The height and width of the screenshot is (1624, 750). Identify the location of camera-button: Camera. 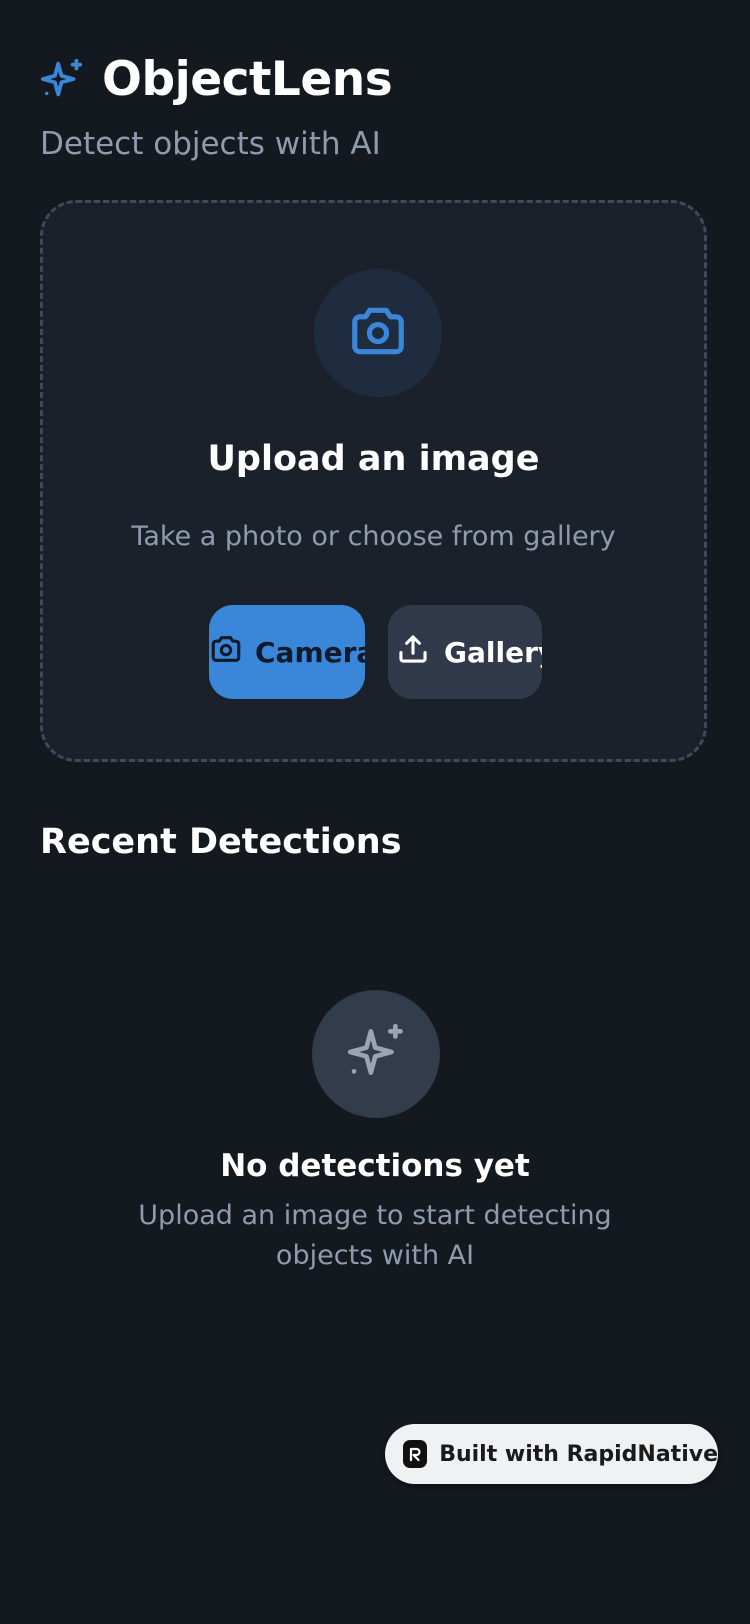
(287, 652).